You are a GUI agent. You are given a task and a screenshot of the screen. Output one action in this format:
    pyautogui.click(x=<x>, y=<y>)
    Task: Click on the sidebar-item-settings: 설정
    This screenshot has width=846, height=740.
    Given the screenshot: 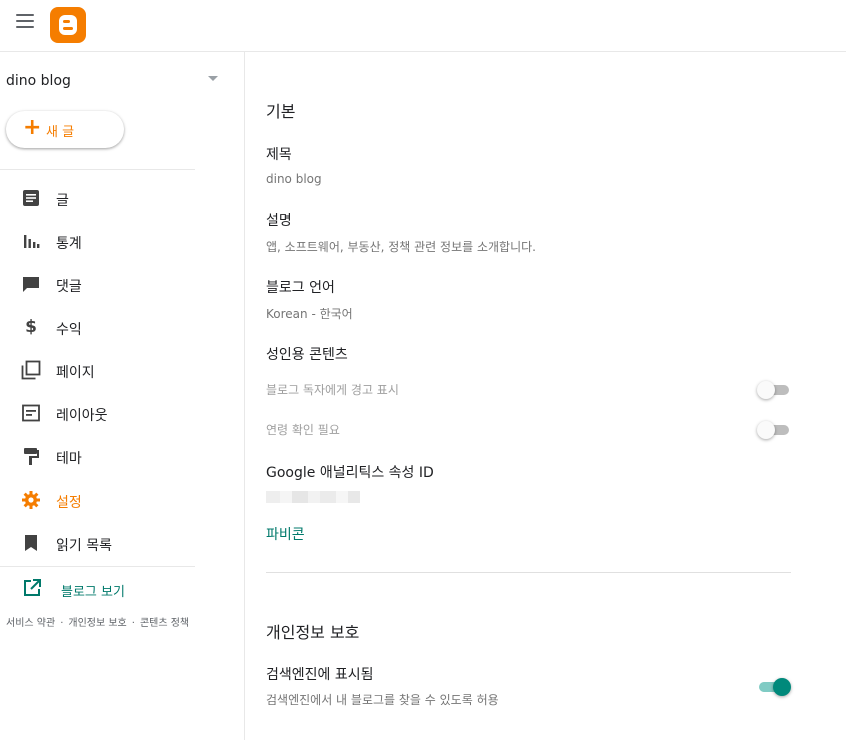 What is the action you would take?
    pyautogui.click(x=97, y=500)
    